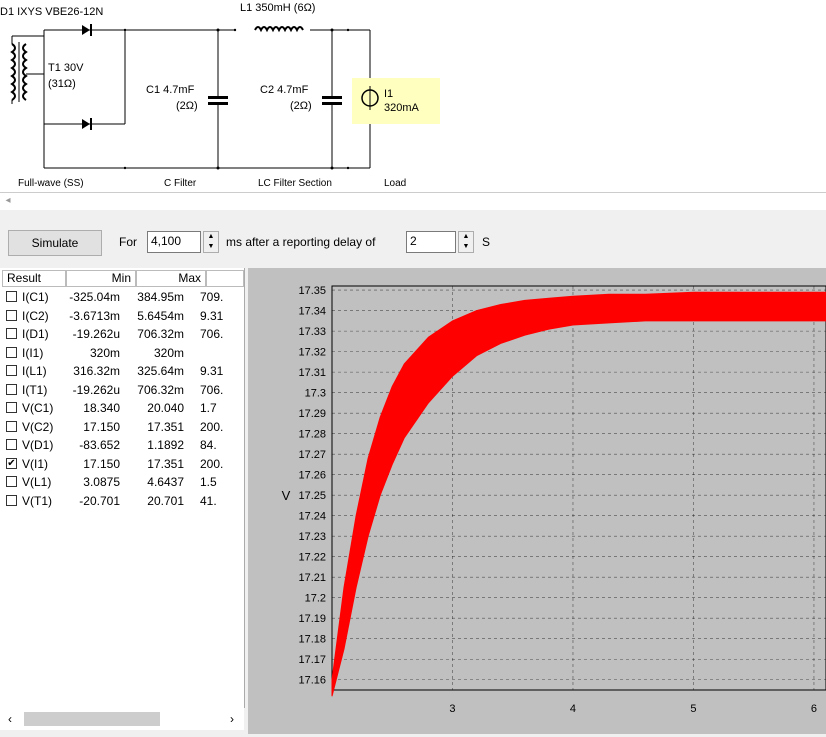 The width and height of the screenshot is (826, 737). I want to click on c1-label: C1 4.7mF, so click(170, 90).